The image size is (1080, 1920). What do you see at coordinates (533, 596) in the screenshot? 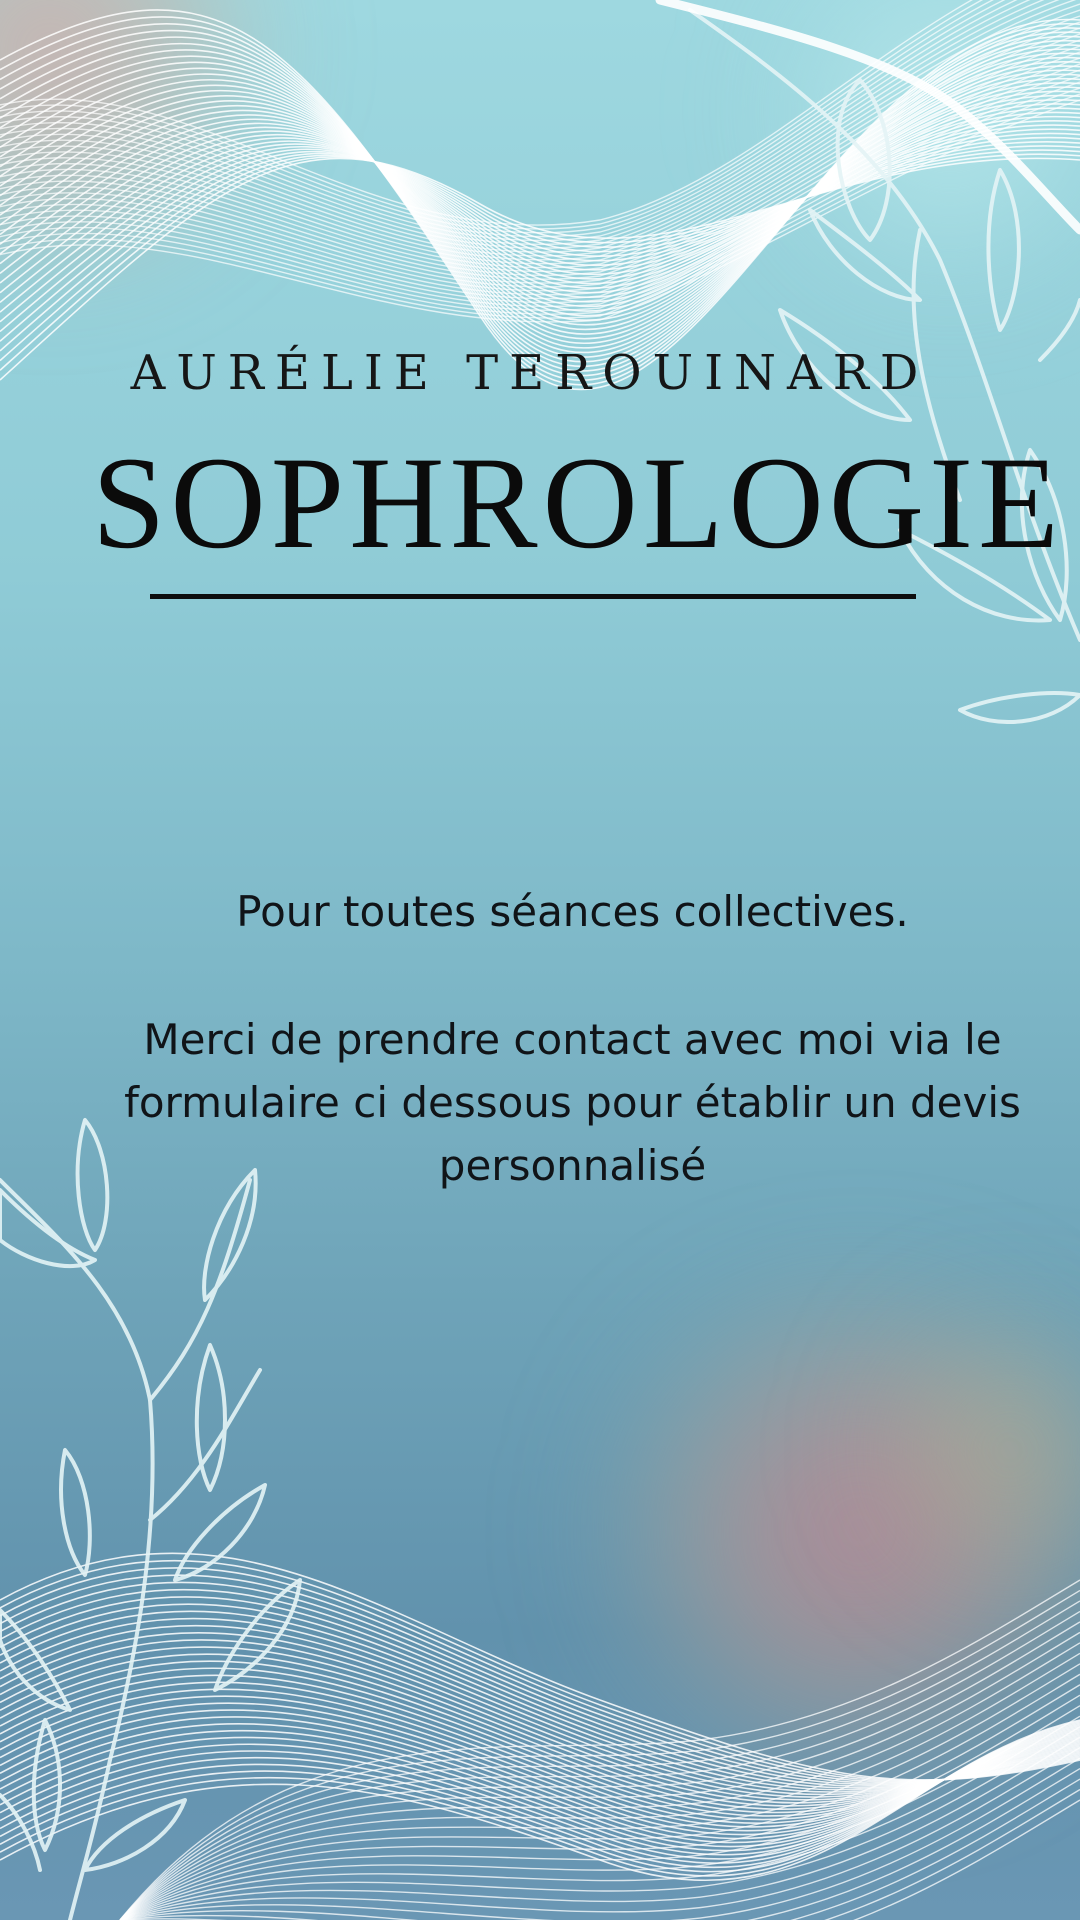
I see `title-divider` at bounding box center [533, 596].